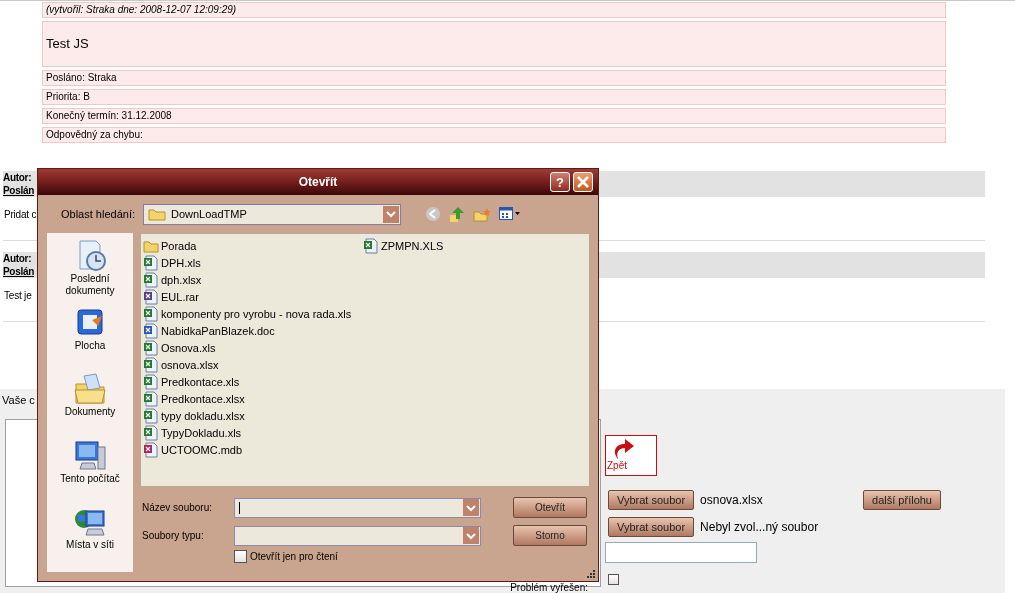 The width and height of the screenshot is (1015, 593). What do you see at coordinates (759, 526) in the screenshot?
I see `file-name: Nebyl zvol...ný soubor` at bounding box center [759, 526].